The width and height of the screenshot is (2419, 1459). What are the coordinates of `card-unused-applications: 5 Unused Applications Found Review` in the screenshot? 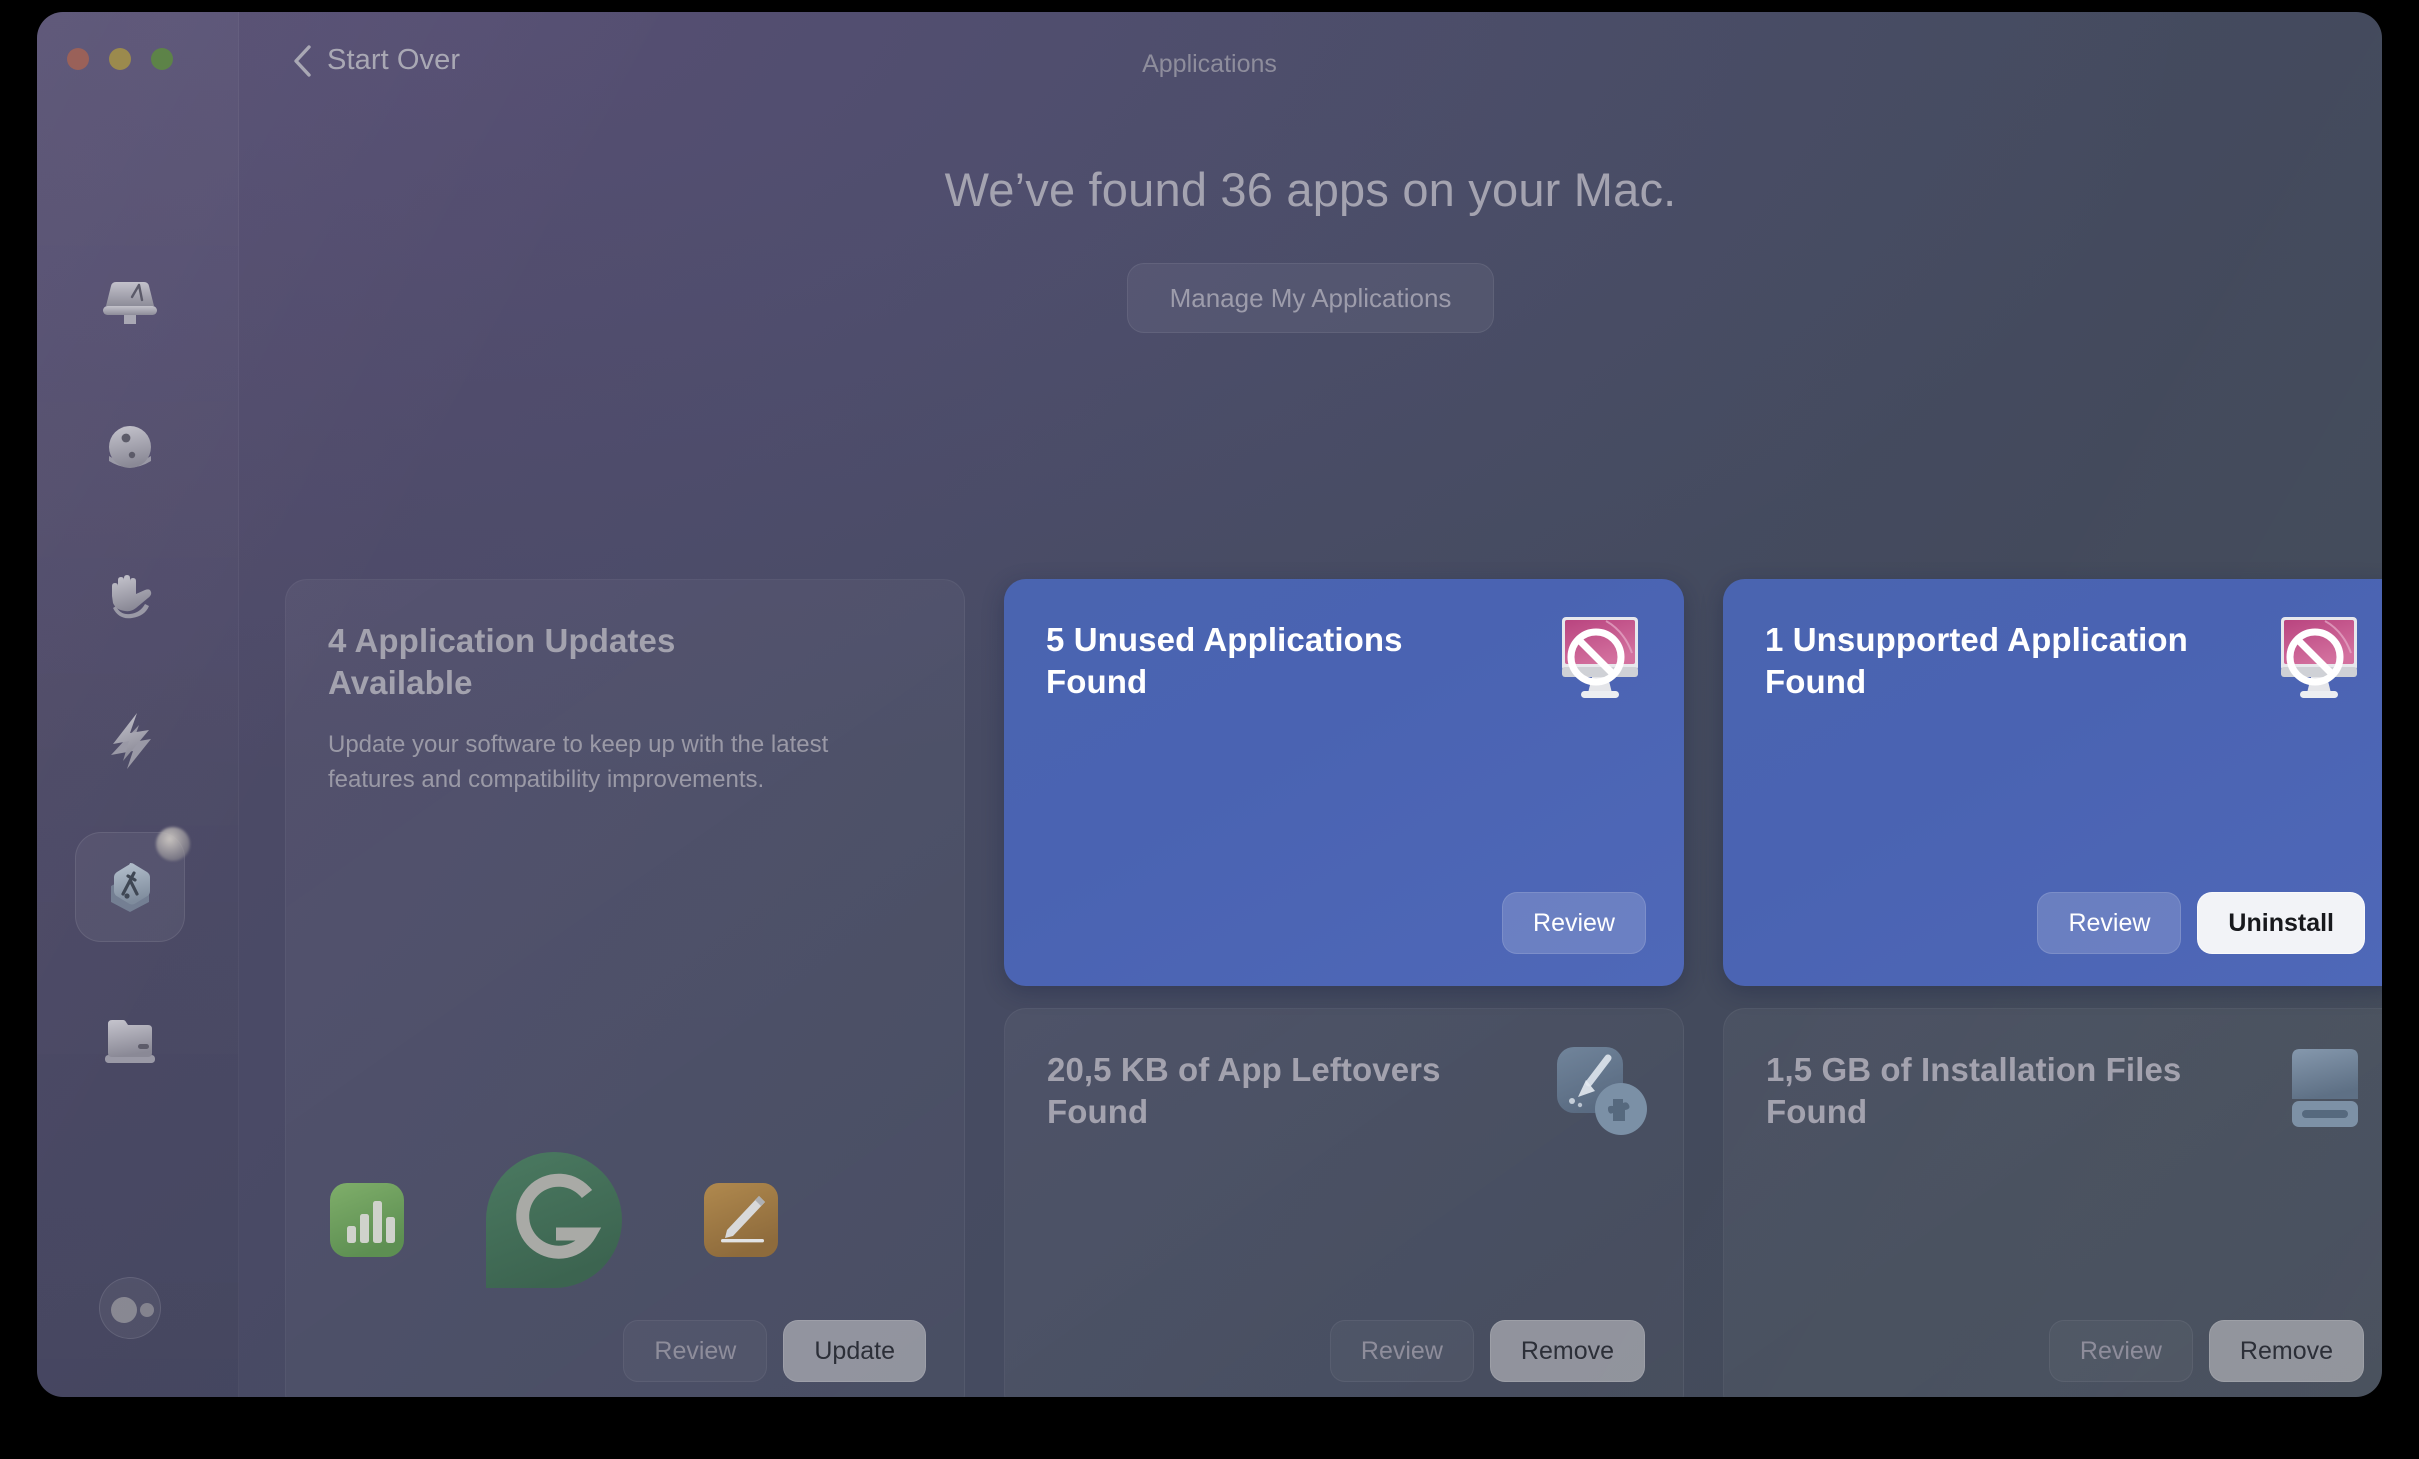 It's located at (1344, 782).